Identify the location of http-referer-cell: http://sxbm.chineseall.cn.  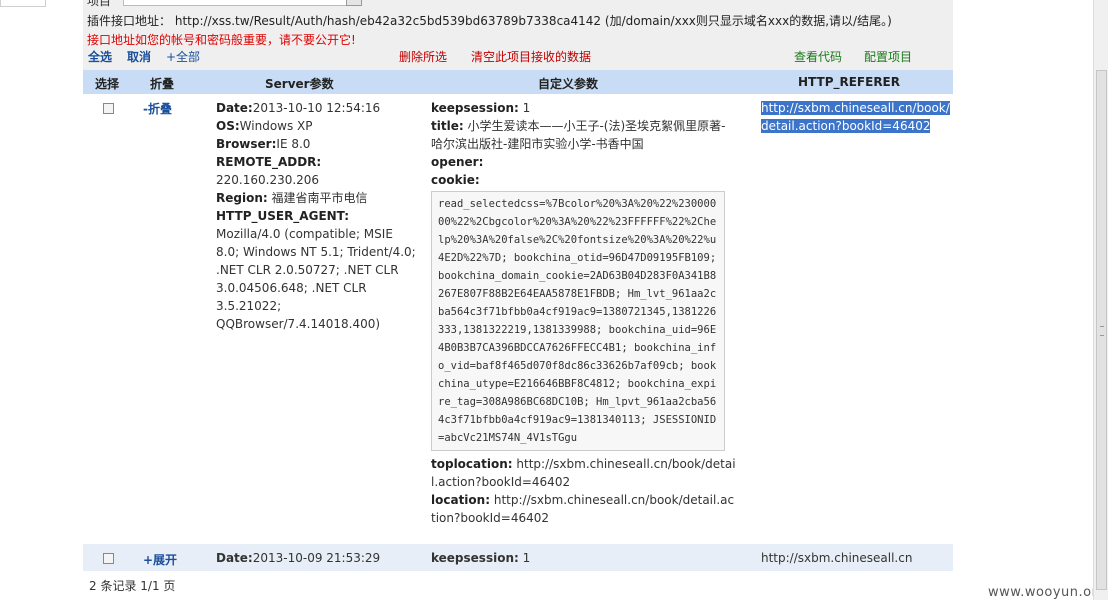
(837, 558).